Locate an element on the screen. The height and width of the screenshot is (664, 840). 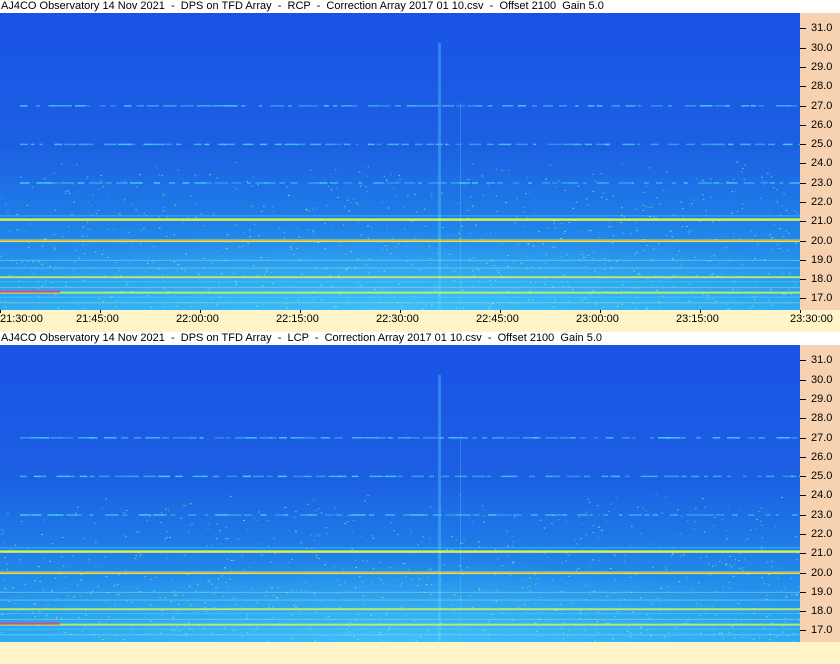
signal-band-edge is located at coordinates (400, 548).